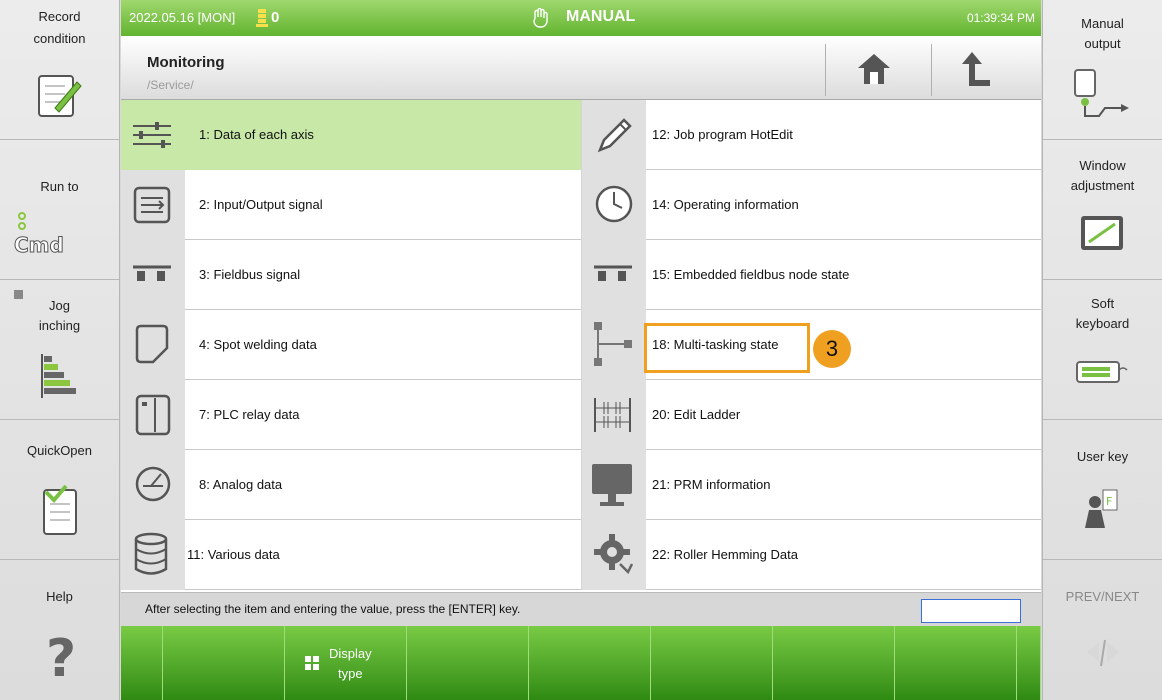 This screenshot has height=700, width=1162. Describe the element at coordinates (1000, 18) in the screenshot. I see `time-display: 01:39:34 PM` at that location.